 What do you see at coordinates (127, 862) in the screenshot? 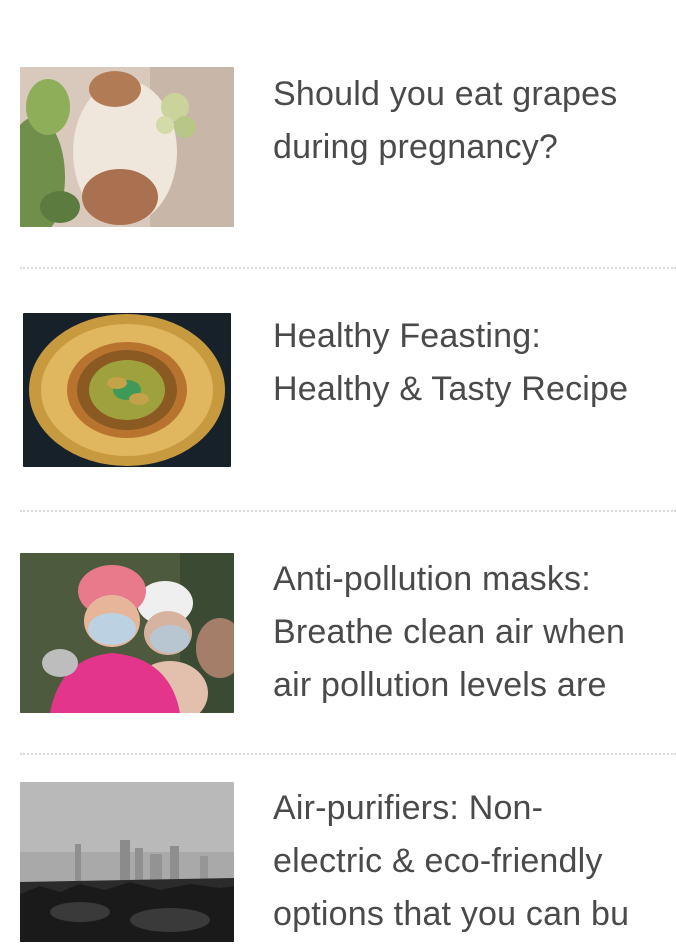
I see `smoggy-city-photo-icon` at bounding box center [127, 862].